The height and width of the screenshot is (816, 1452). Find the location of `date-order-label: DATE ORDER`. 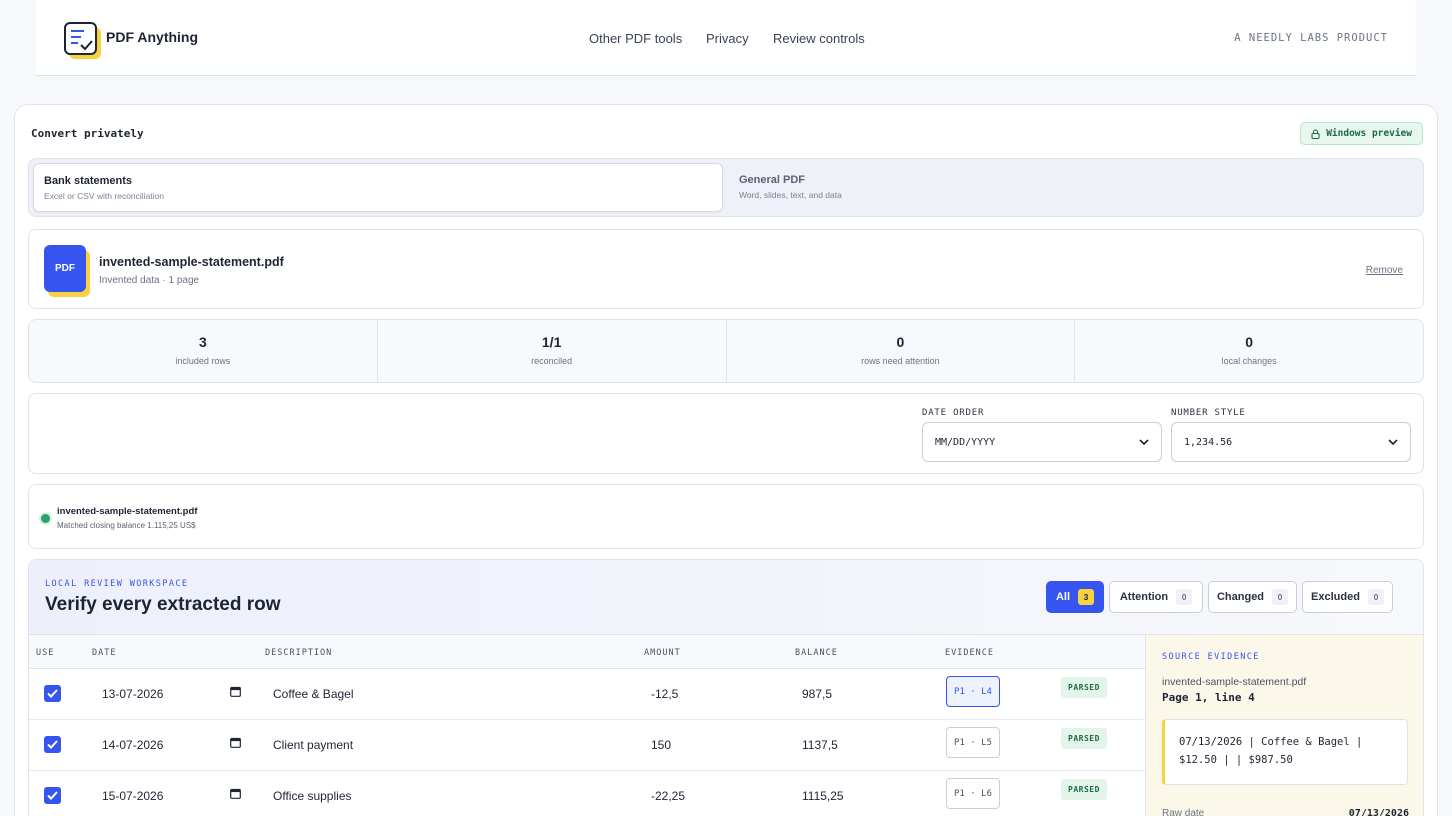

date-order-label: DATE ORDER is located at coordinates (953, 413).